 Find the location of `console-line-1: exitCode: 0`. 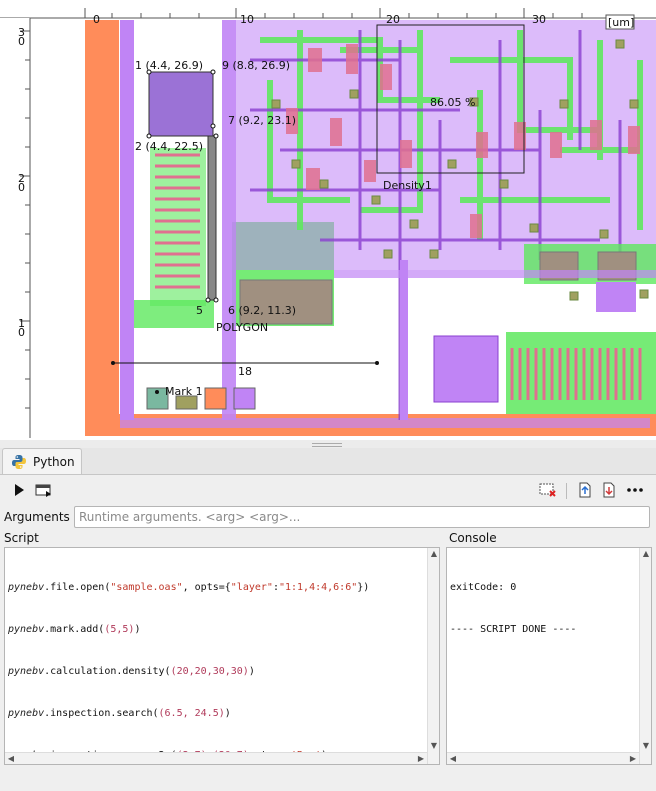

console-line-1: exitCode: 0 is located at coordinates (483, 587).